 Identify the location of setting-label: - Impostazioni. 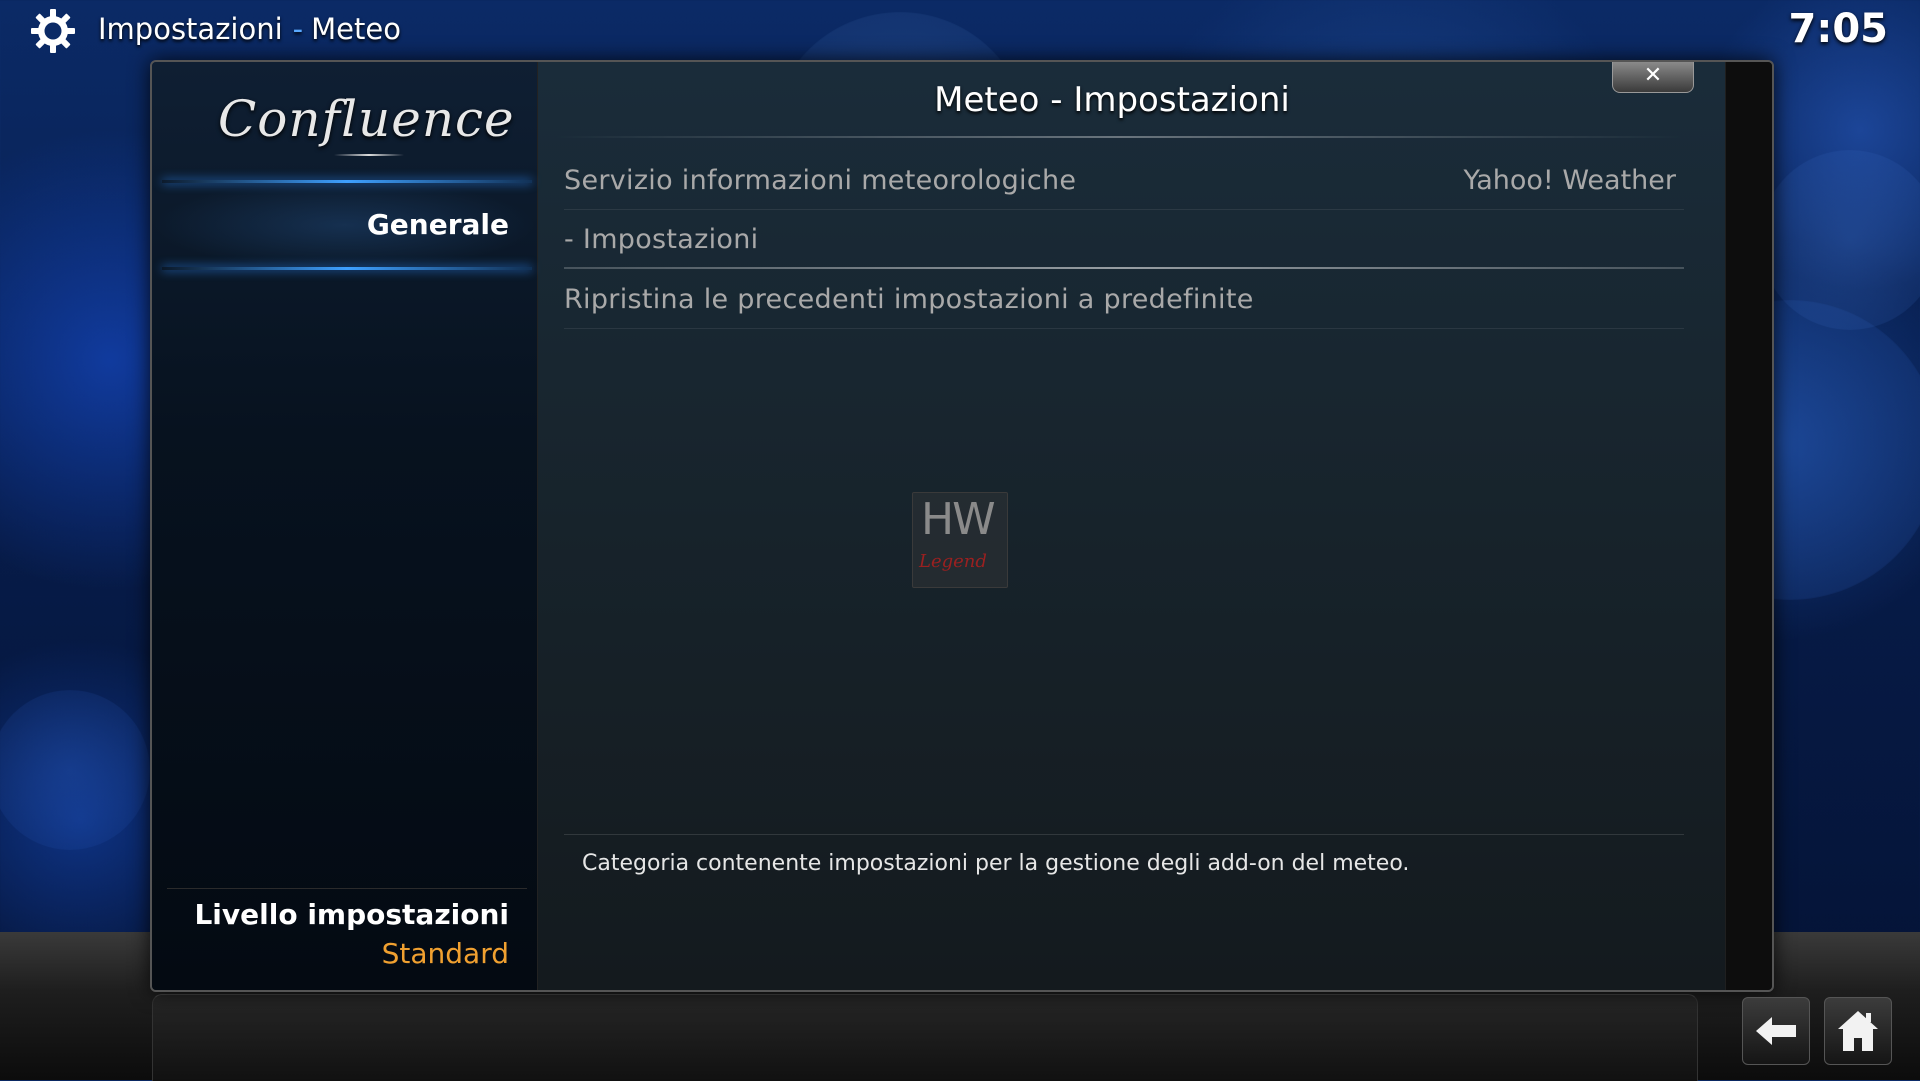
(661, 239).